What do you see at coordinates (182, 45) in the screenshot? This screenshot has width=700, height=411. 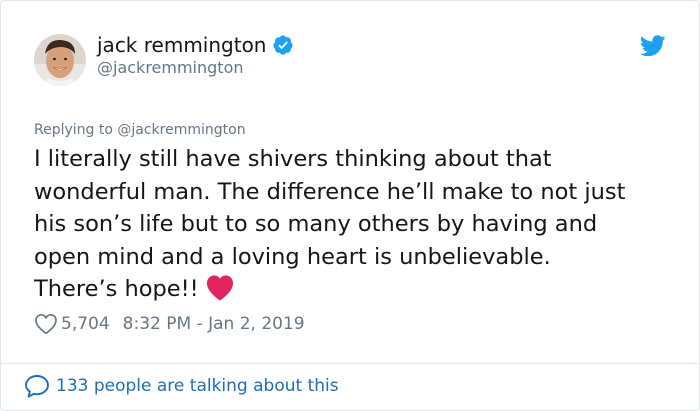 I see `author-name-text: jack remmington` at bounding box center [182, 45].